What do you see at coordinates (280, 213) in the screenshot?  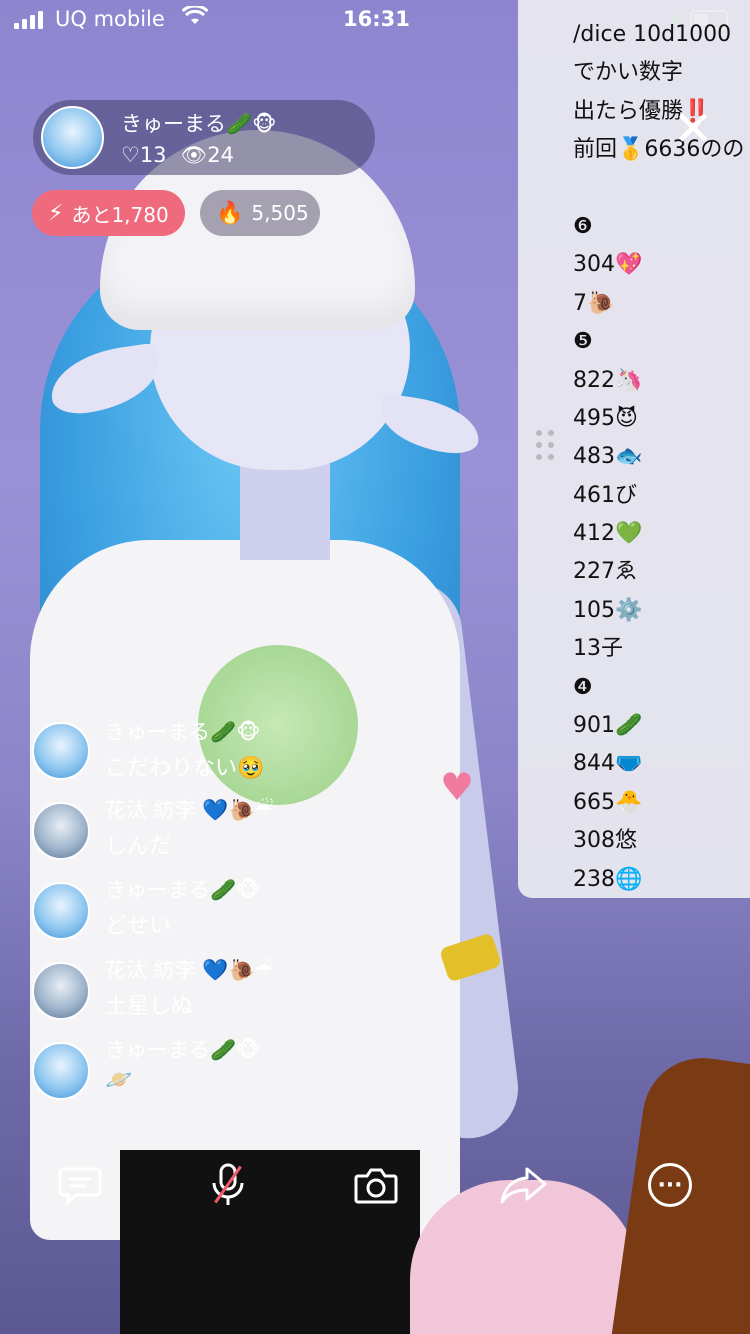 I see `points-label: 5,505` at bounding box center [280, 213].